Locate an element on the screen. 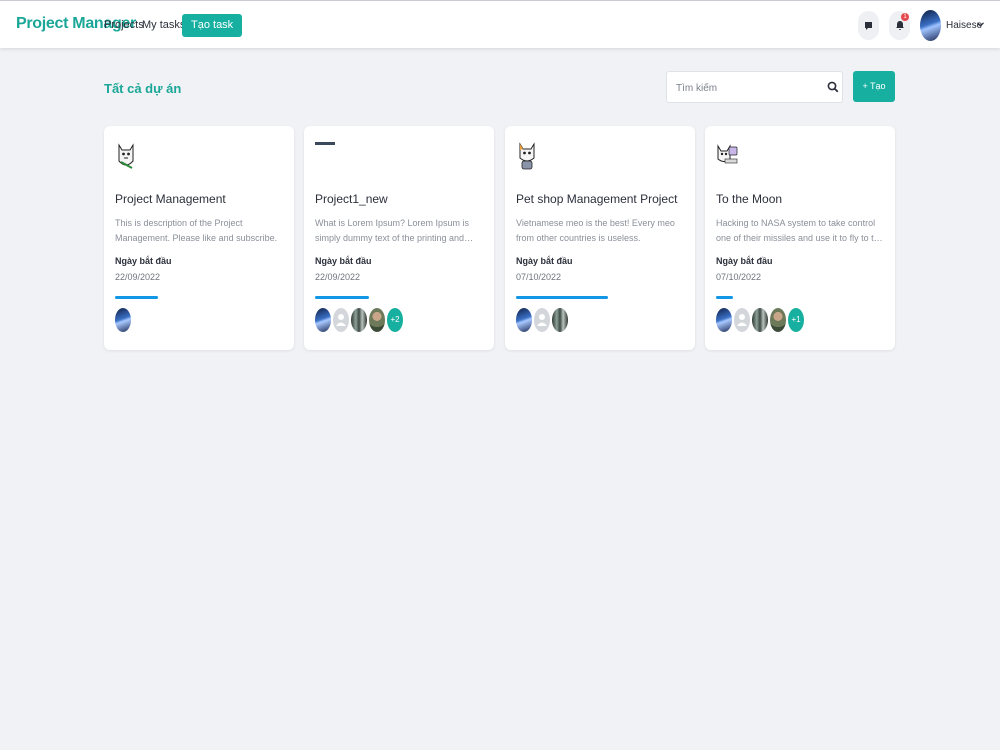 This screenshot has width=1000, height=750. search-icon is located at coordinates (833, 87).